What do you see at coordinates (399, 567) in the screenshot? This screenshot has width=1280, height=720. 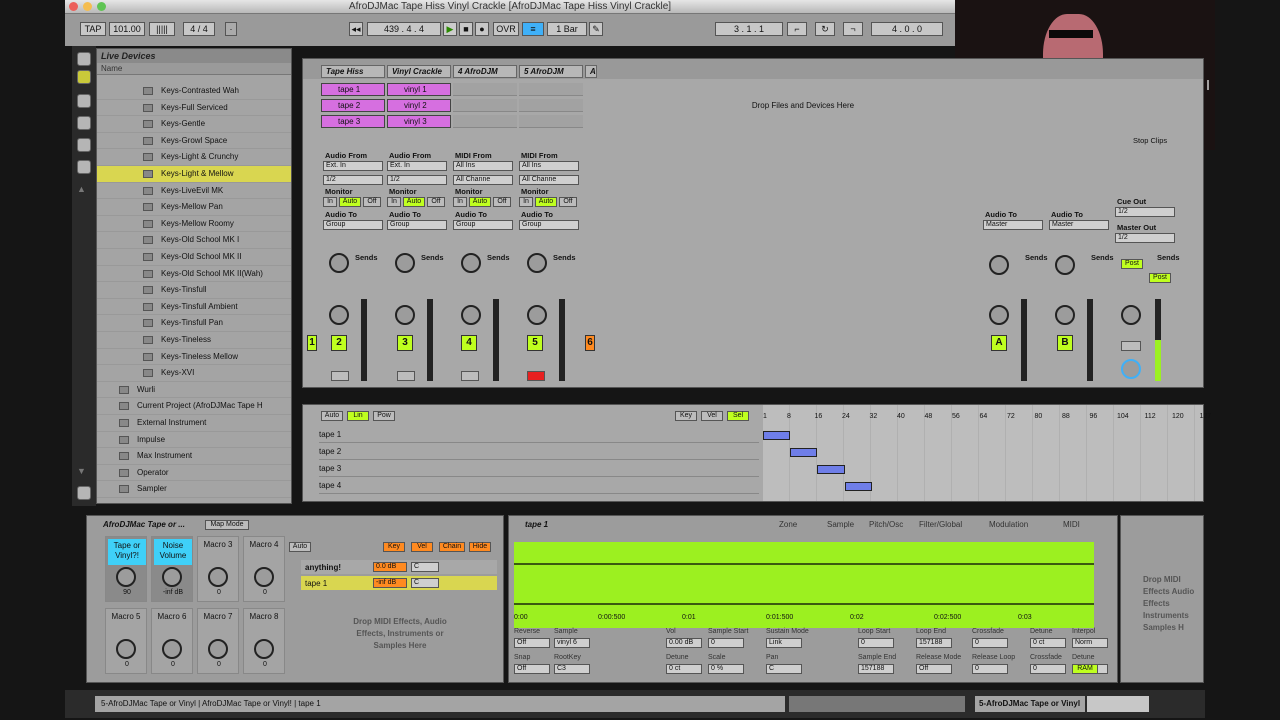 I see `chain-row: anything! 0.0 dB C` at bounding box center [399, 567].